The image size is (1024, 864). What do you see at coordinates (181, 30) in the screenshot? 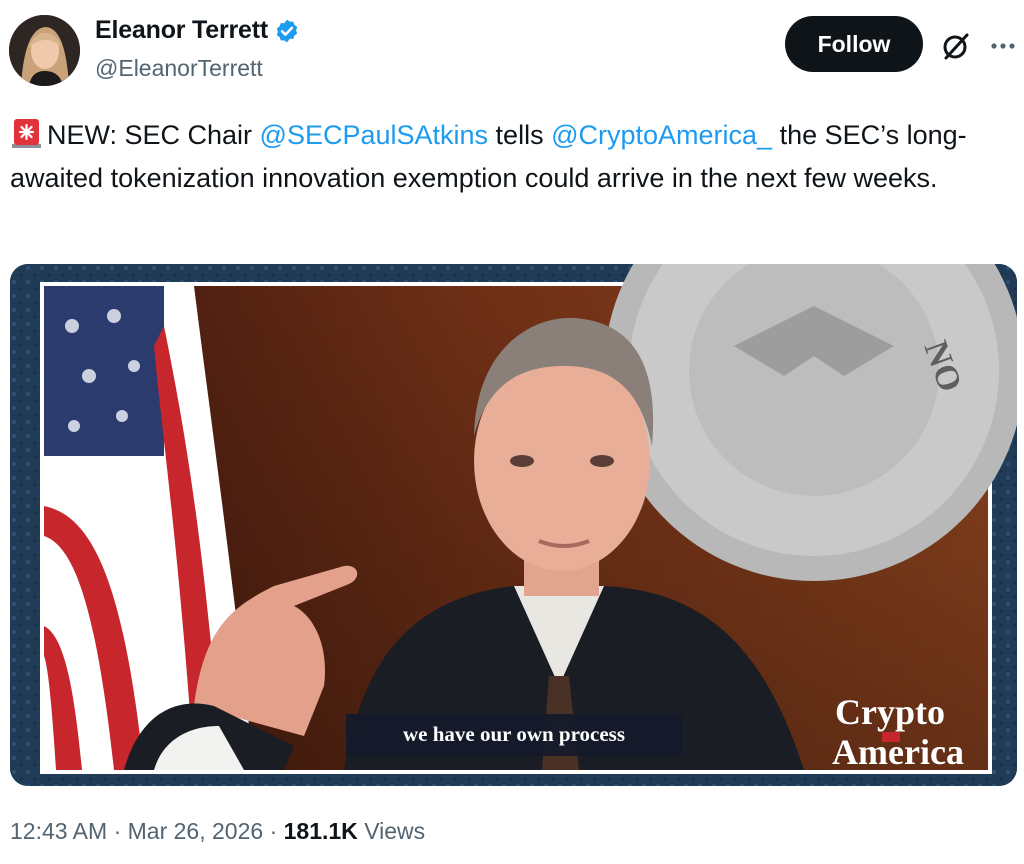
I see `author-display-name: Eleanor Terrett` at bounding box center [181, 30].